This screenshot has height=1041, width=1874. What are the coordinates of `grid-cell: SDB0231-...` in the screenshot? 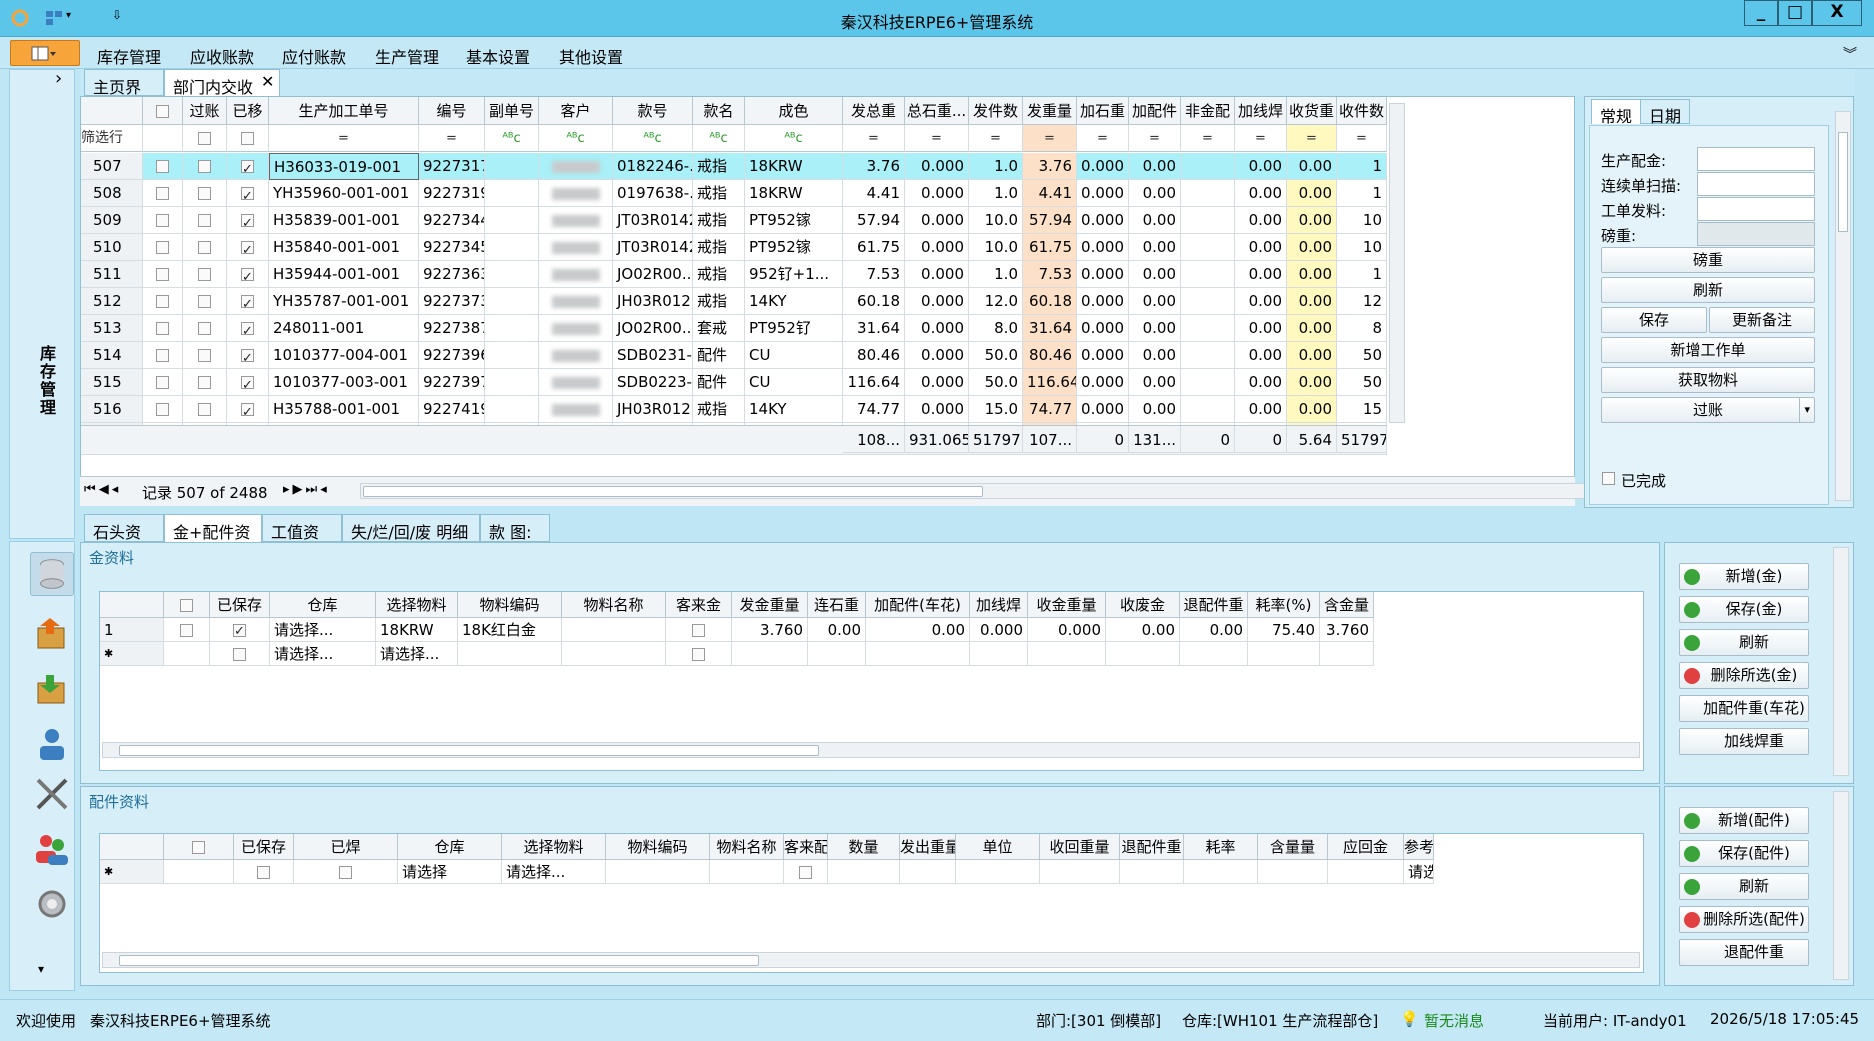 It's located at (653, 355).